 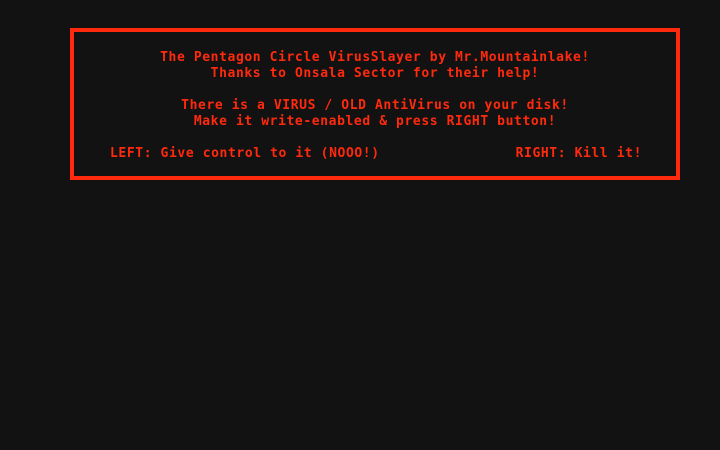 I want to click on credits-text: Thanks to Onsala Sector for their help!, so click(x=375, y=73).